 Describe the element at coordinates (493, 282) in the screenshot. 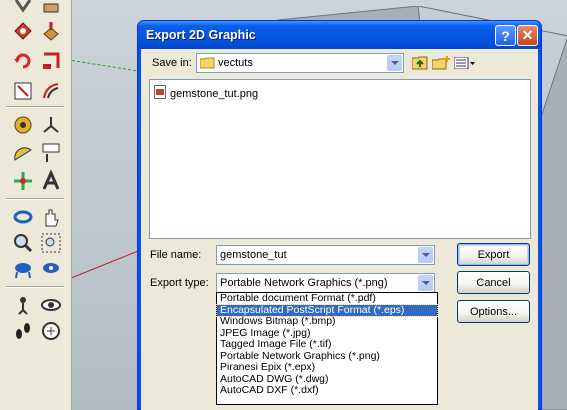

I see `cancel-button: Cancel` at that location.